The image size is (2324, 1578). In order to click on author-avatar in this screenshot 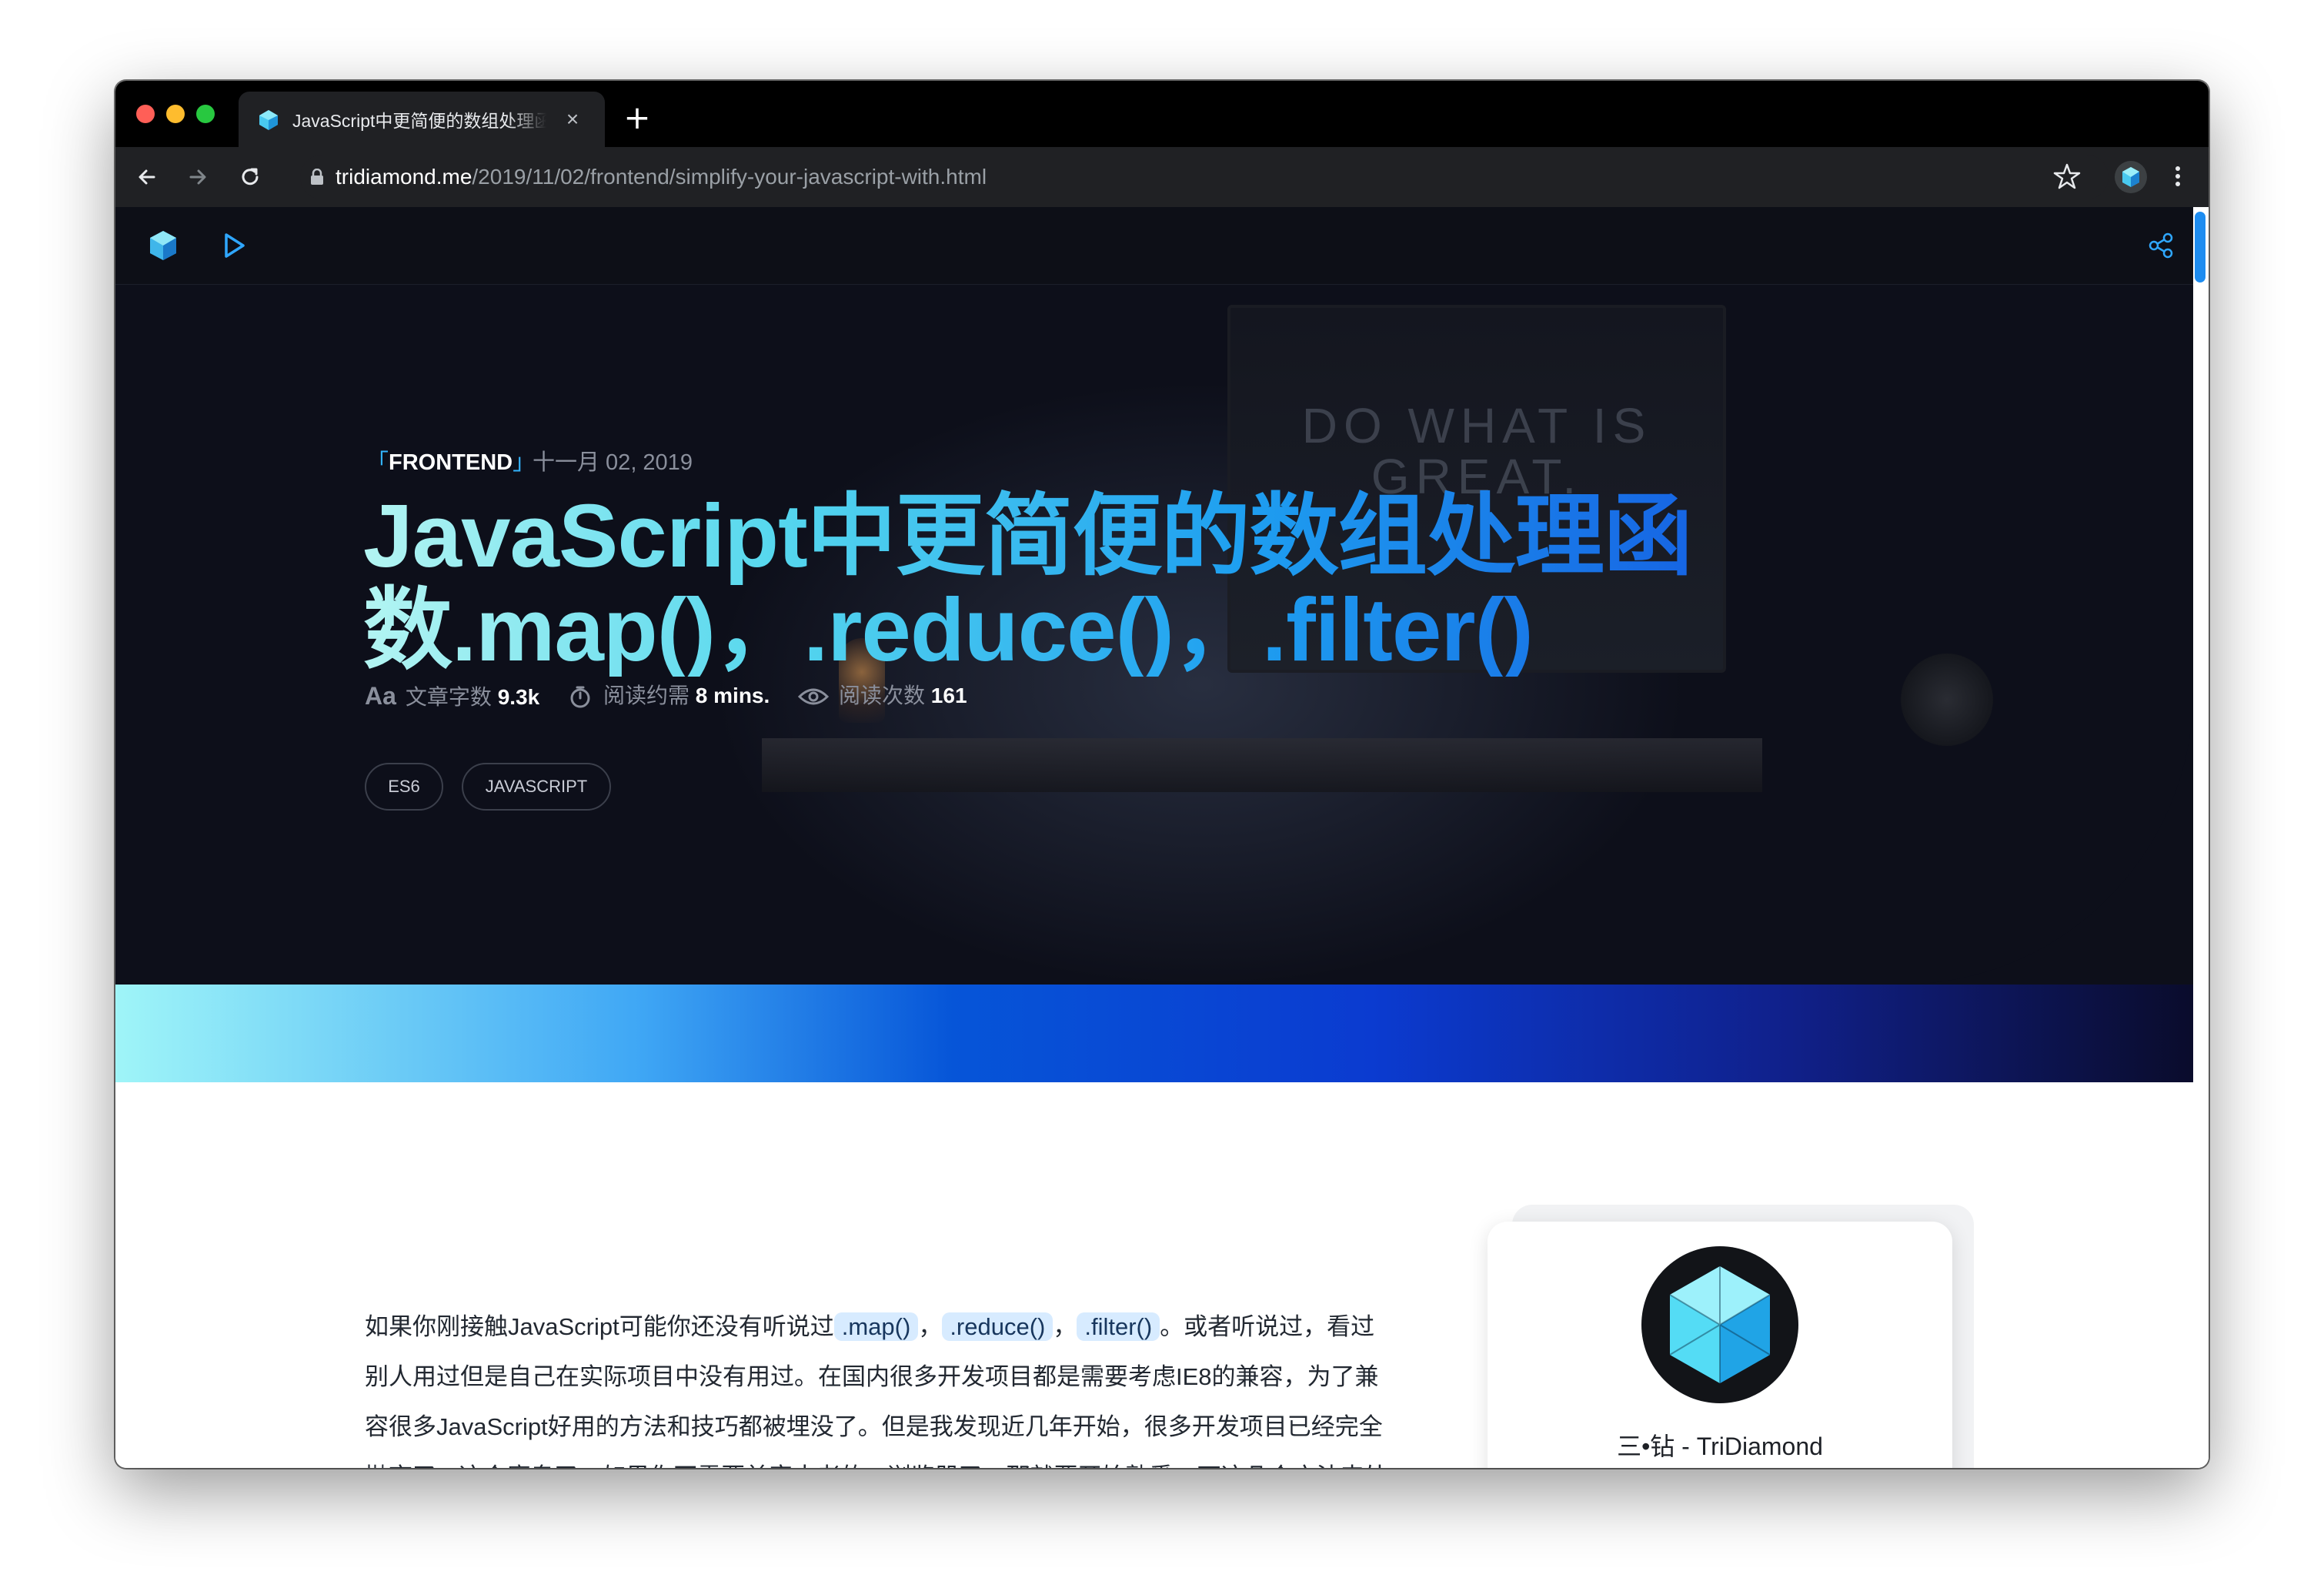, I will do `click(1719, 1324)`.